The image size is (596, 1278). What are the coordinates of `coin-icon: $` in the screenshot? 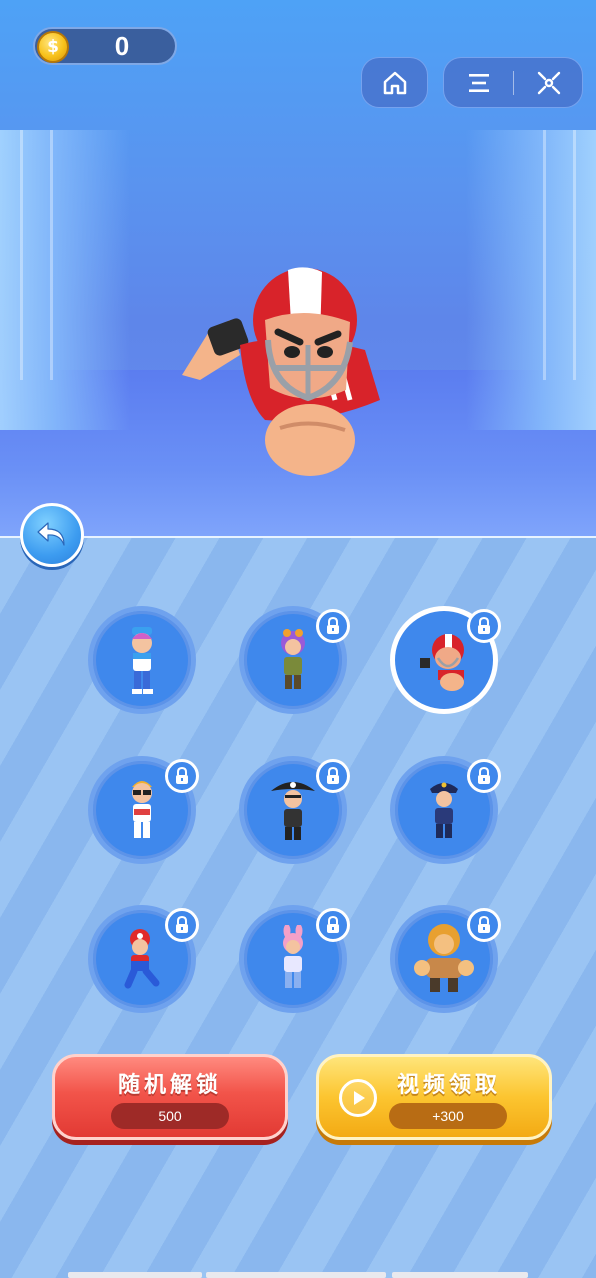 It's located at (53, 47).